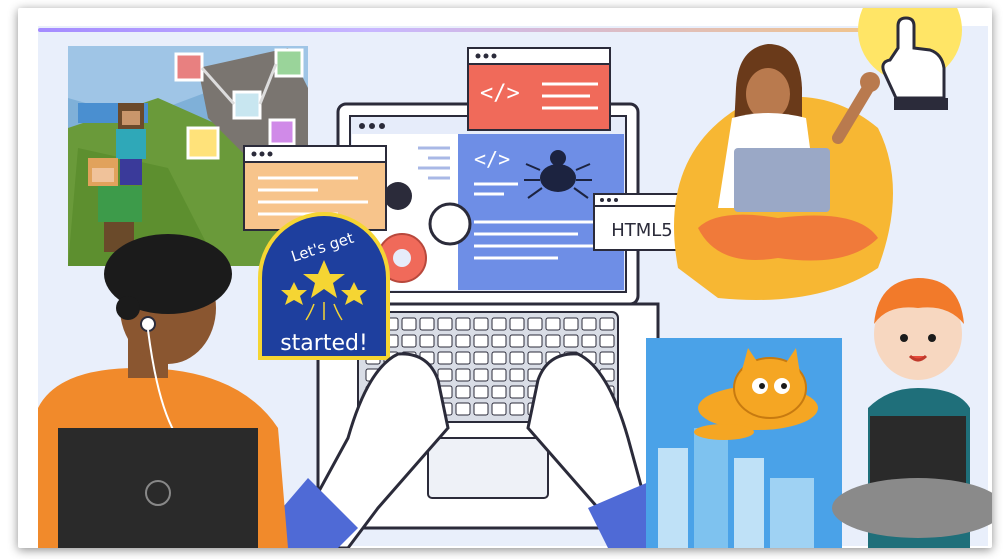  What do you see at coordinates (492, 159) in the screenshot?
I see `laptop-screen-tag: </>` at bounding box center [492, 159].